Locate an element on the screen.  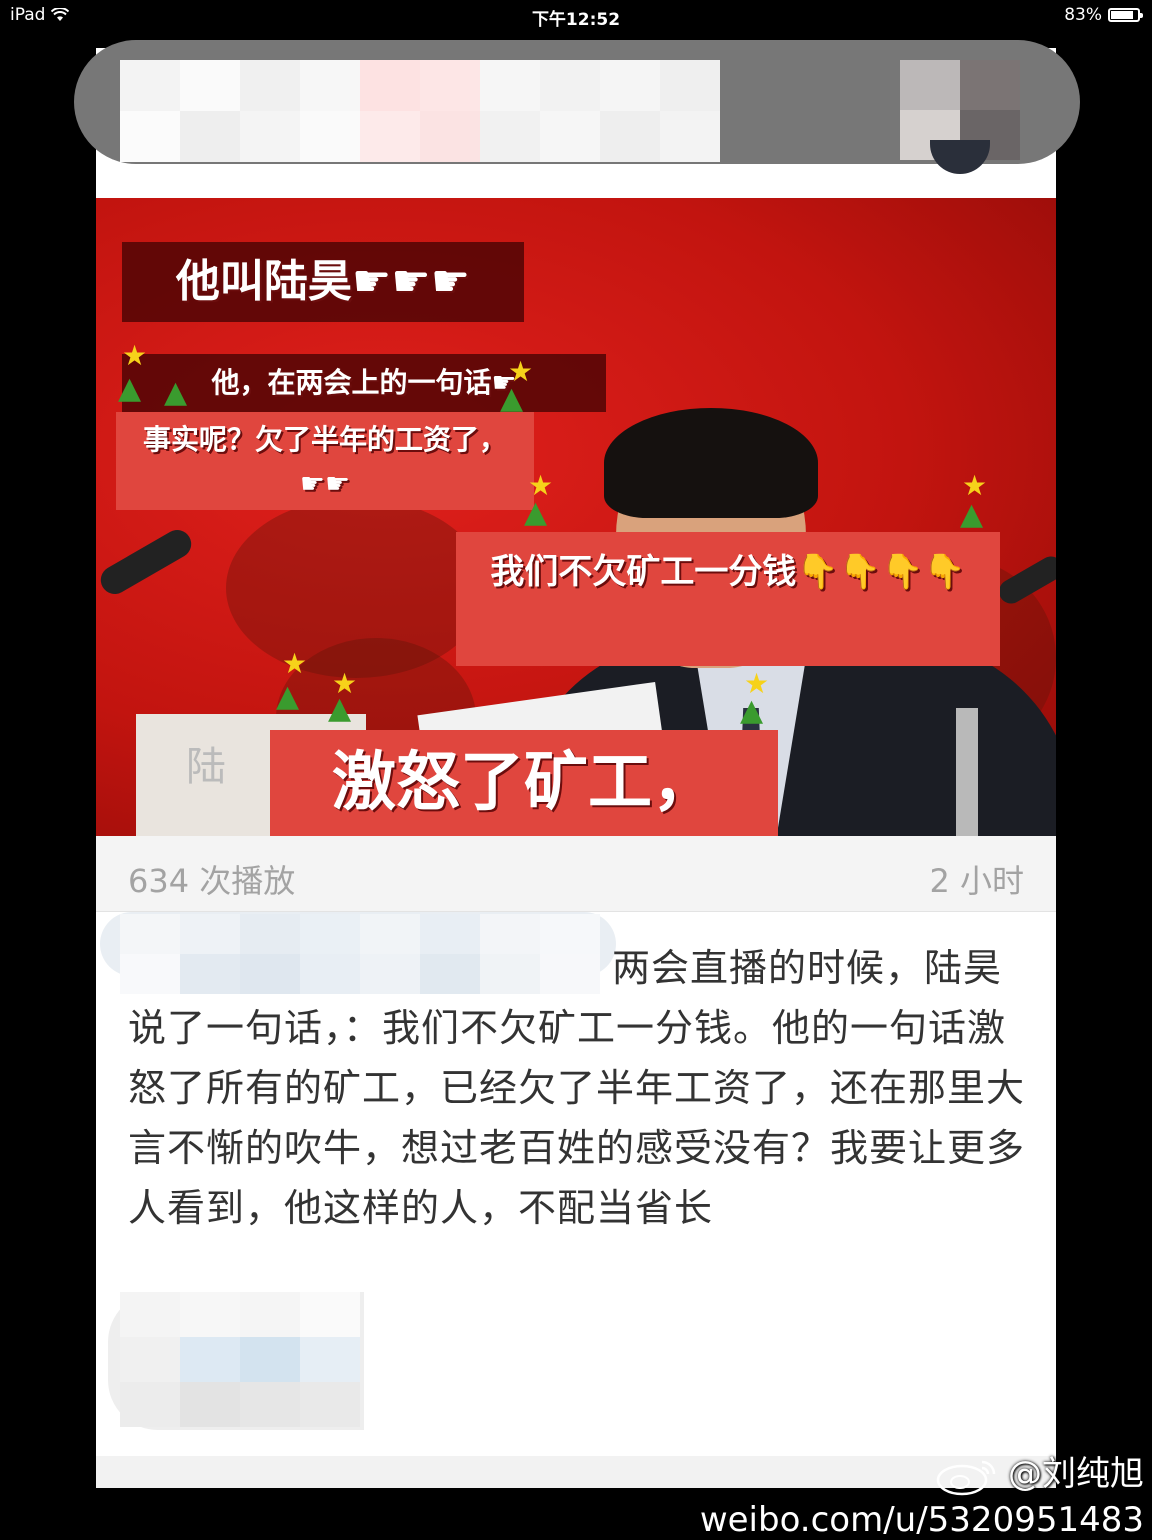
nameplate-text: 陆 is located at coordinates (206, 767).